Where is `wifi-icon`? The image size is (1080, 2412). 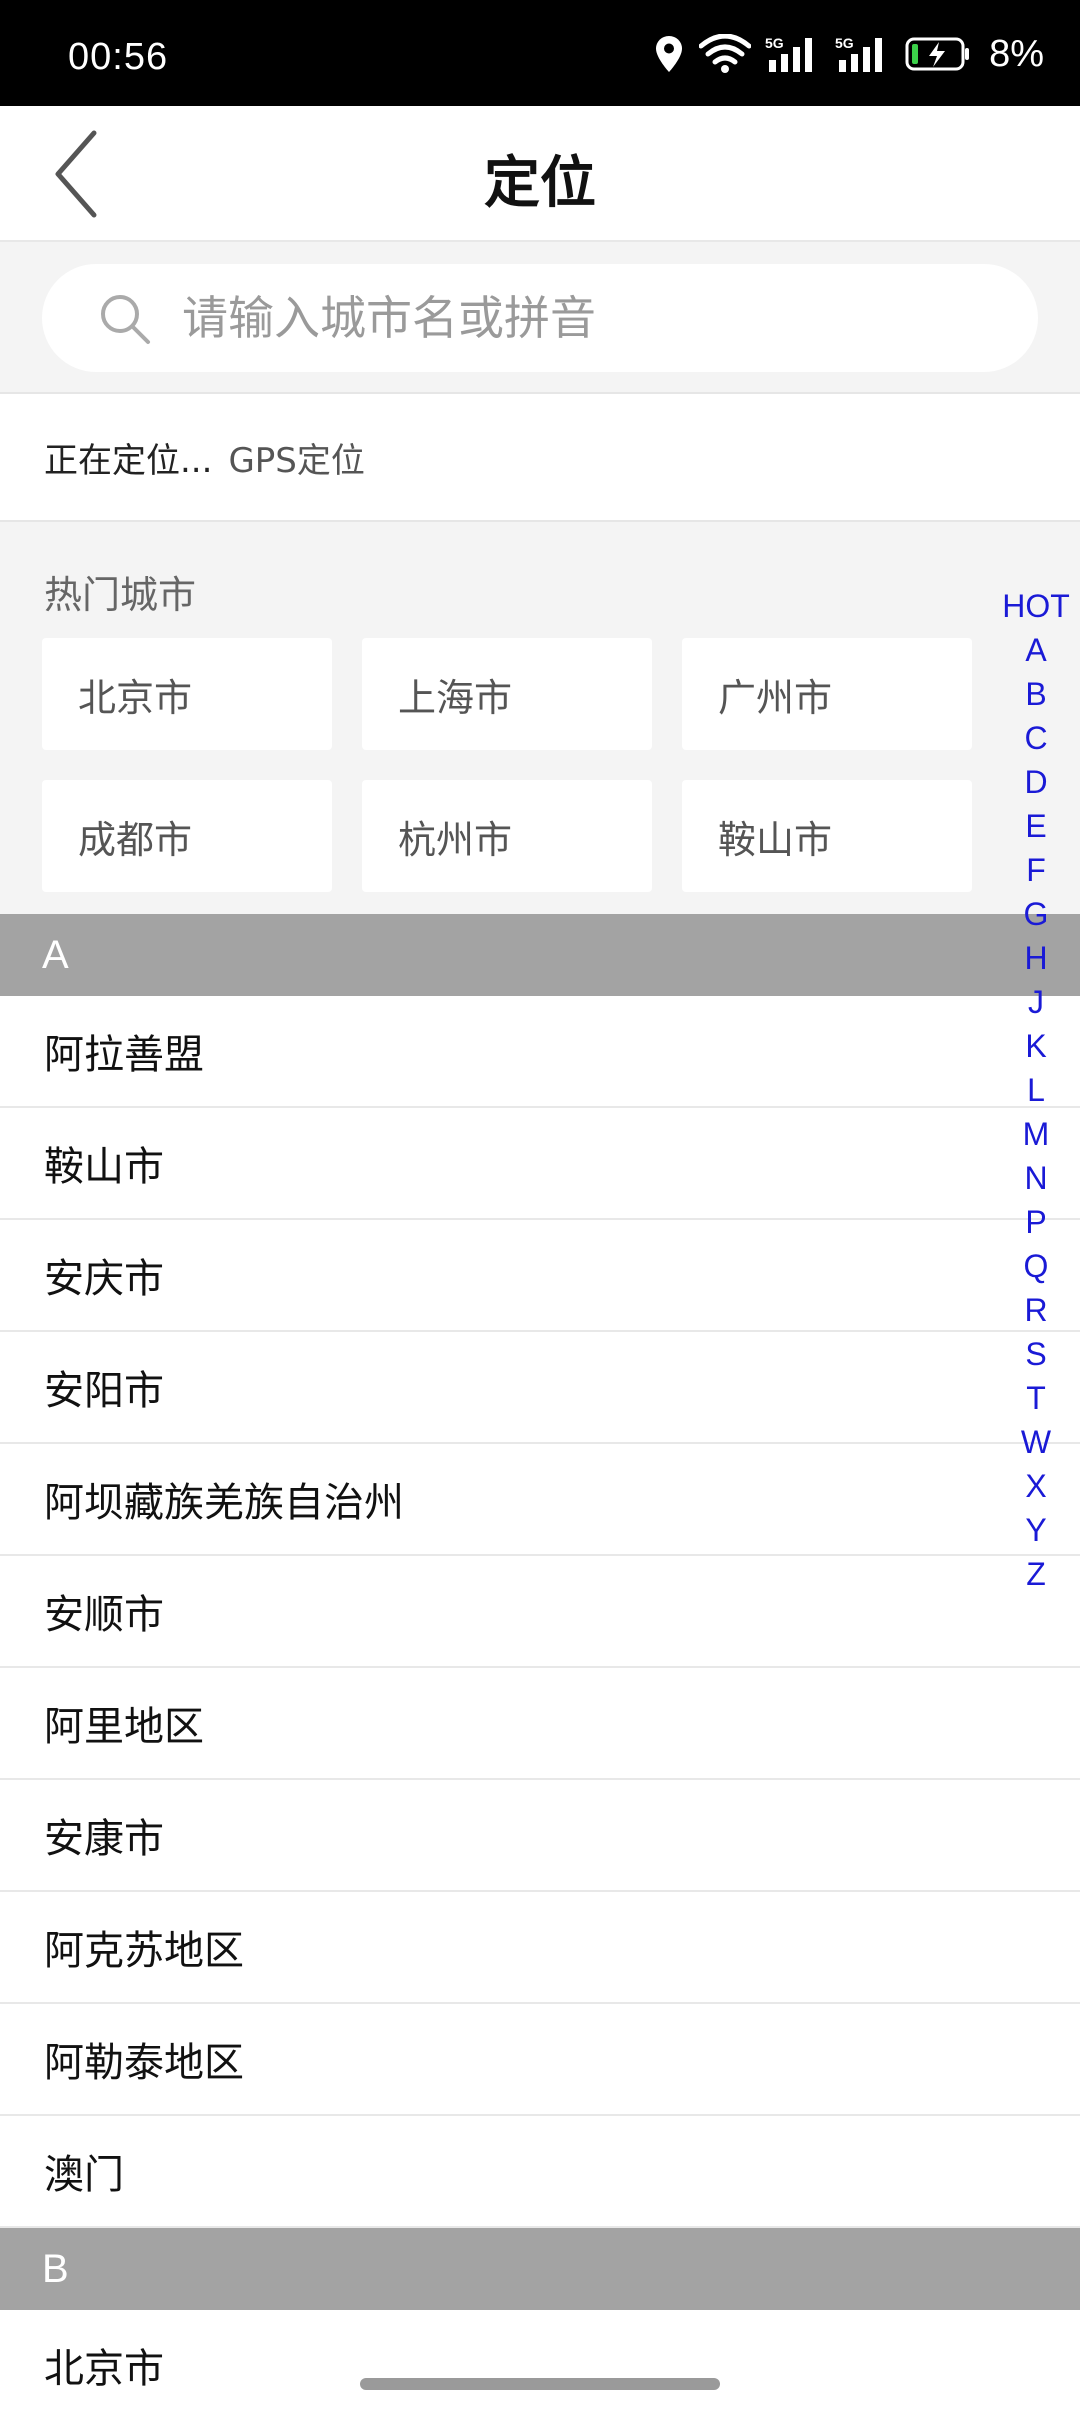 wifi-icon is located at coordinates (725, 54).